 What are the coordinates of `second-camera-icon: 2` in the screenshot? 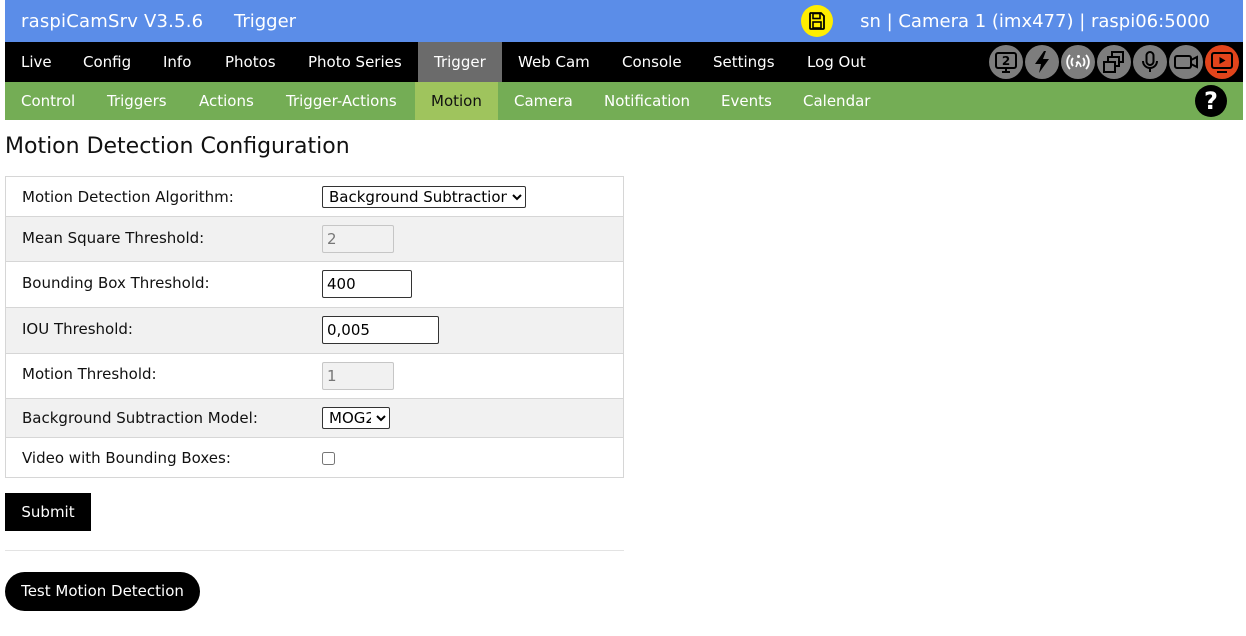 It's located at (1006, 62).